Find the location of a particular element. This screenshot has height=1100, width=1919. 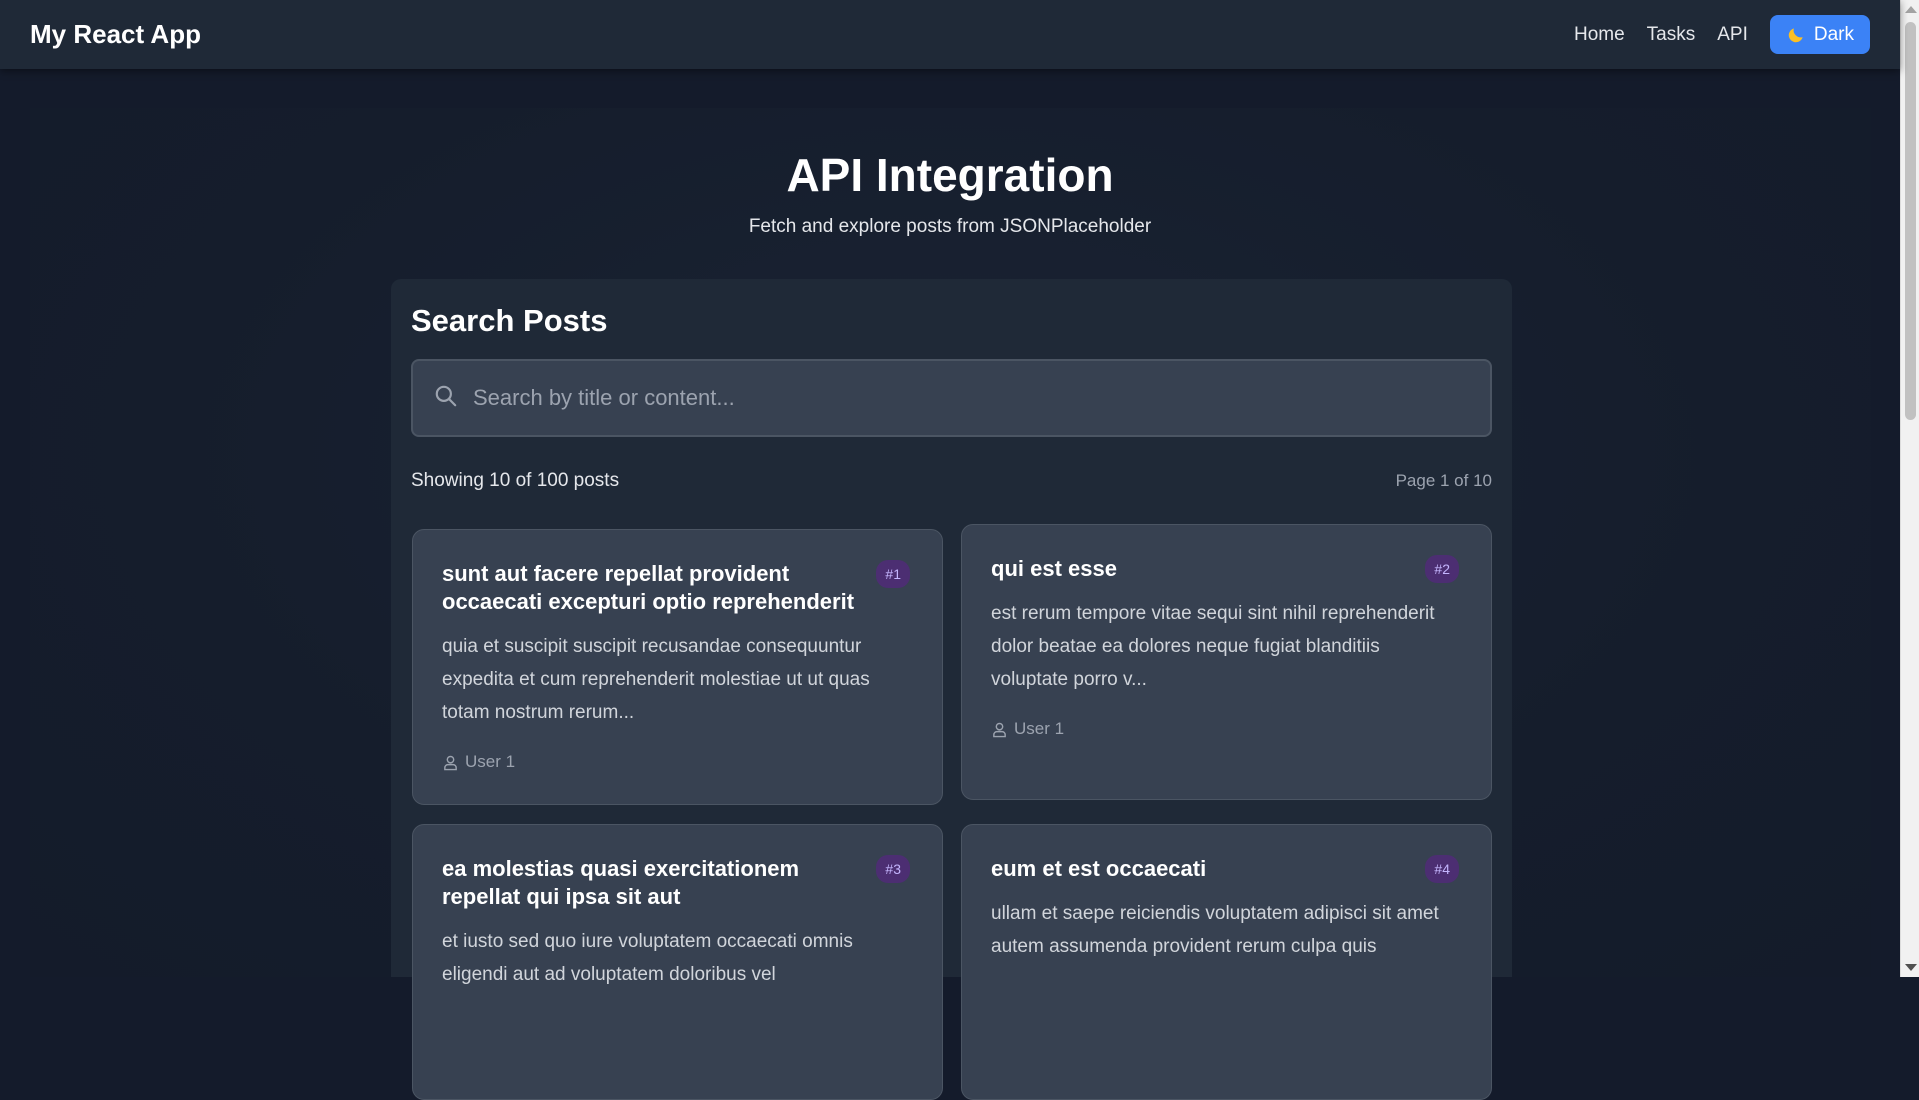

post-id-badge: #2 is located at coordinates (1442, 569).